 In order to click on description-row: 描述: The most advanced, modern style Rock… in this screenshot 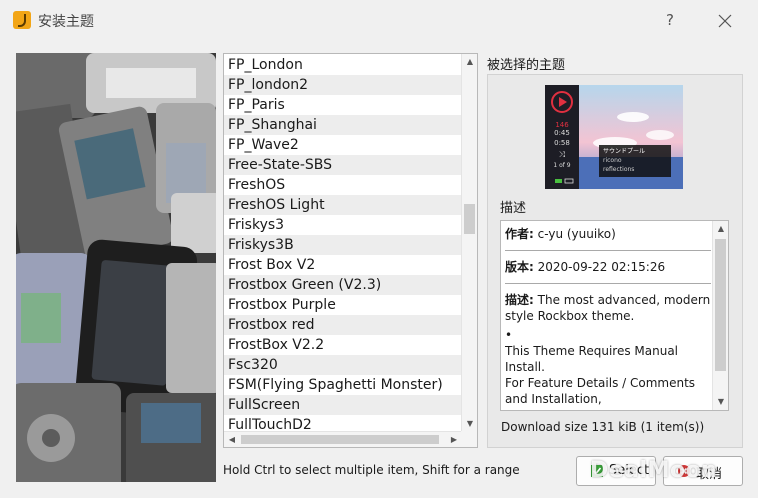, I will do `click(608, 308)`.